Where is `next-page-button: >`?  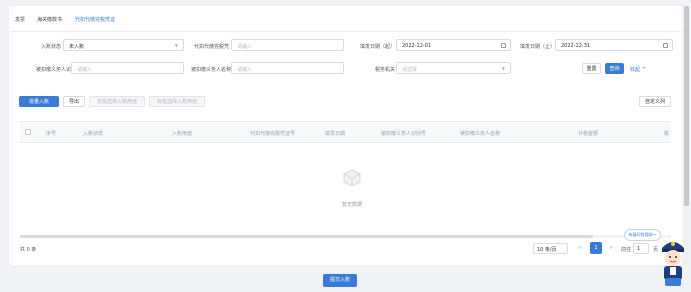 next-page-button: > is located at coordinates (611, 248).